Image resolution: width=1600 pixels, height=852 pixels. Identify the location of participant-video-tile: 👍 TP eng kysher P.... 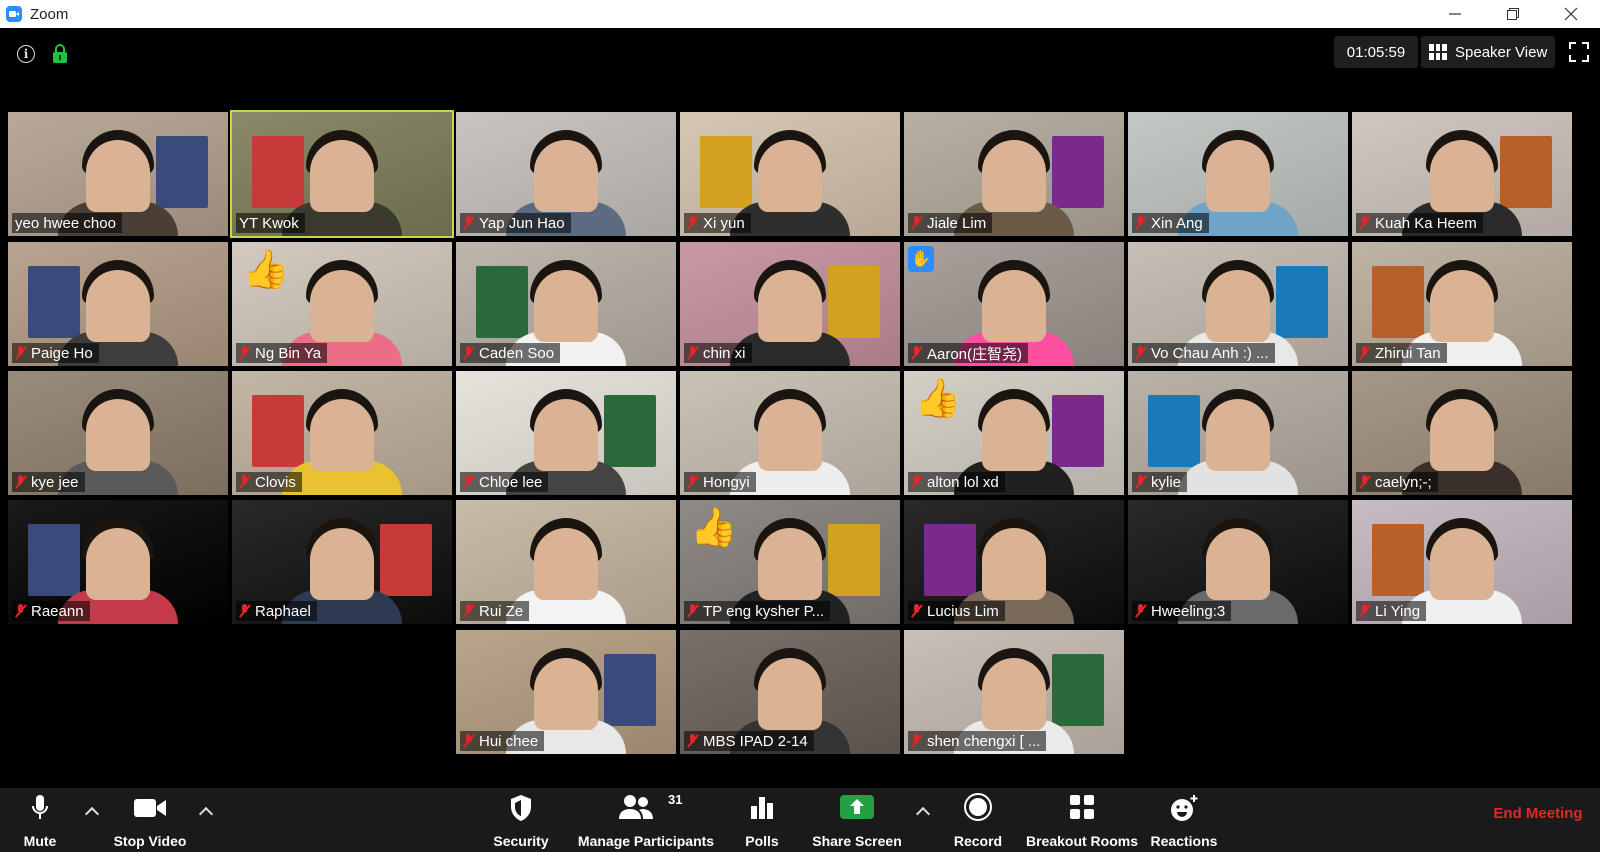
(790, 562).